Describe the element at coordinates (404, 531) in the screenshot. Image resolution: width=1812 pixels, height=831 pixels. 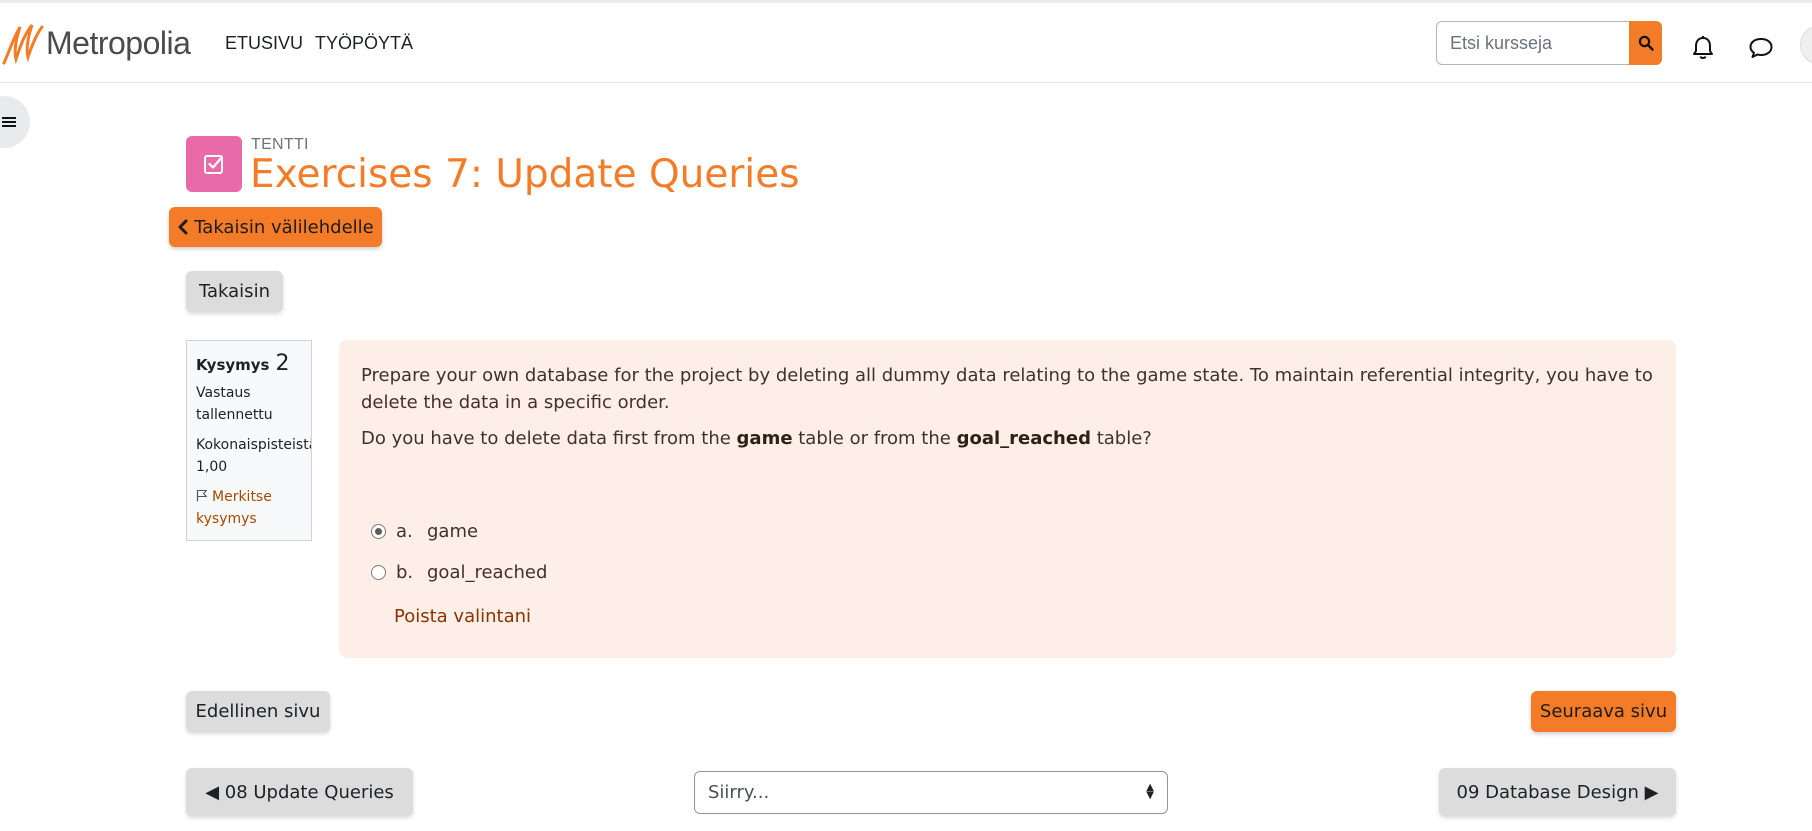
I see `answer-a-letter: a.` at that location.